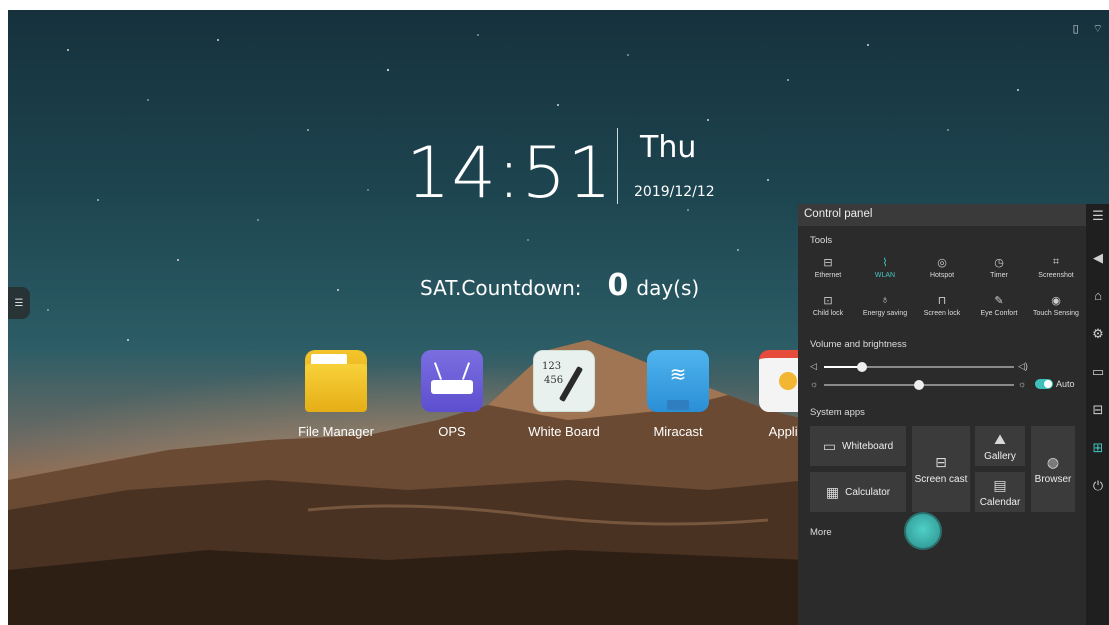 This screenshot has height=625, width=1109. What do you see at coordinates (1053, 461) in the screenshot?
I see `globe-icon: ◍` at bounding box center [1053, 461].